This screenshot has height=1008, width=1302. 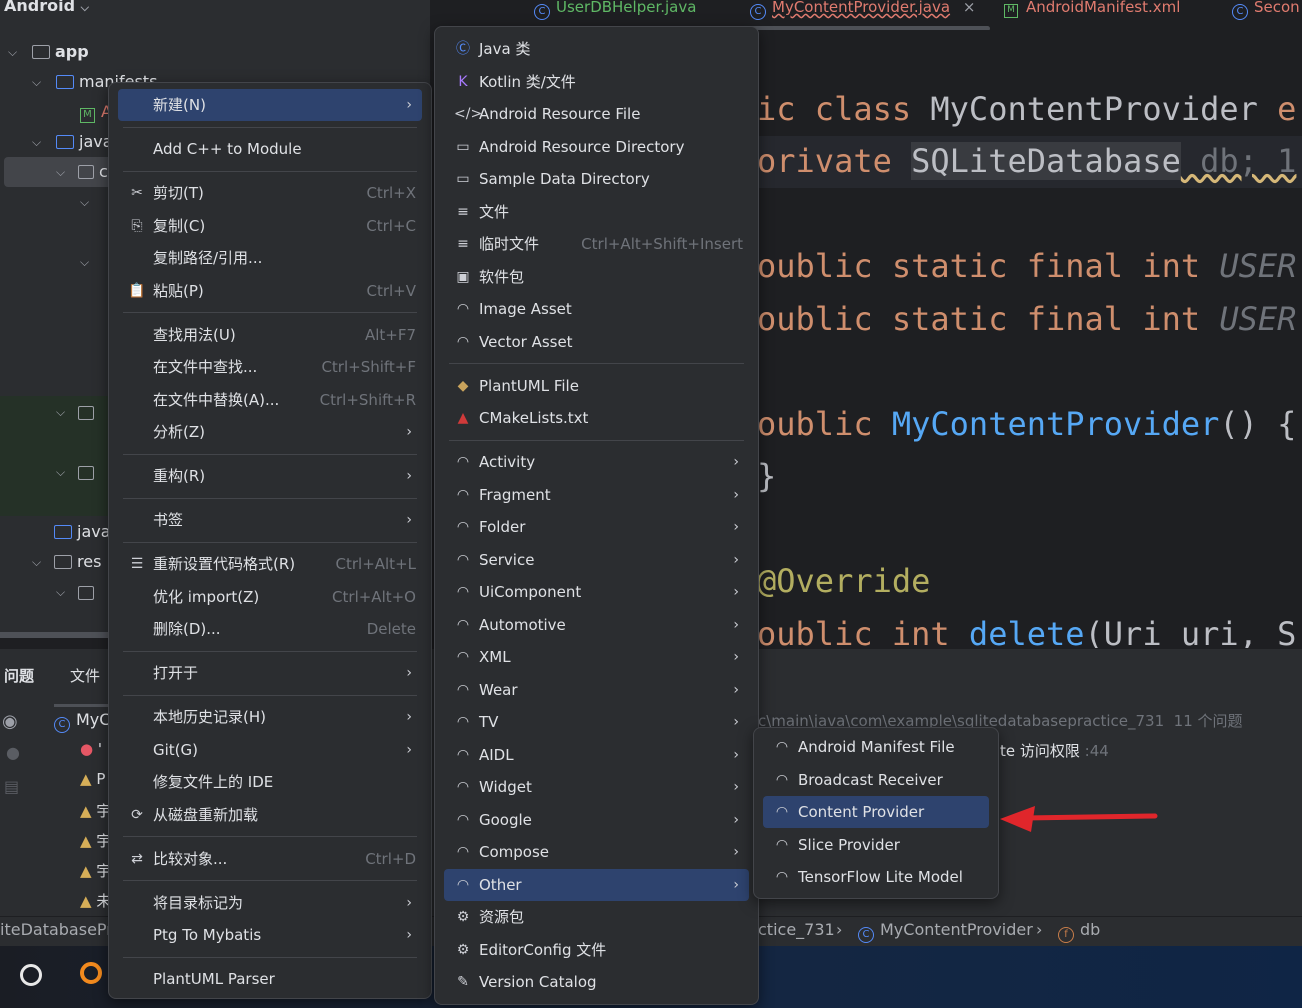 What do you see at coordinates (46, 7) in the screenshot?
I see `project-view-selector: Android ⌵` at bounding box center [46, 7].